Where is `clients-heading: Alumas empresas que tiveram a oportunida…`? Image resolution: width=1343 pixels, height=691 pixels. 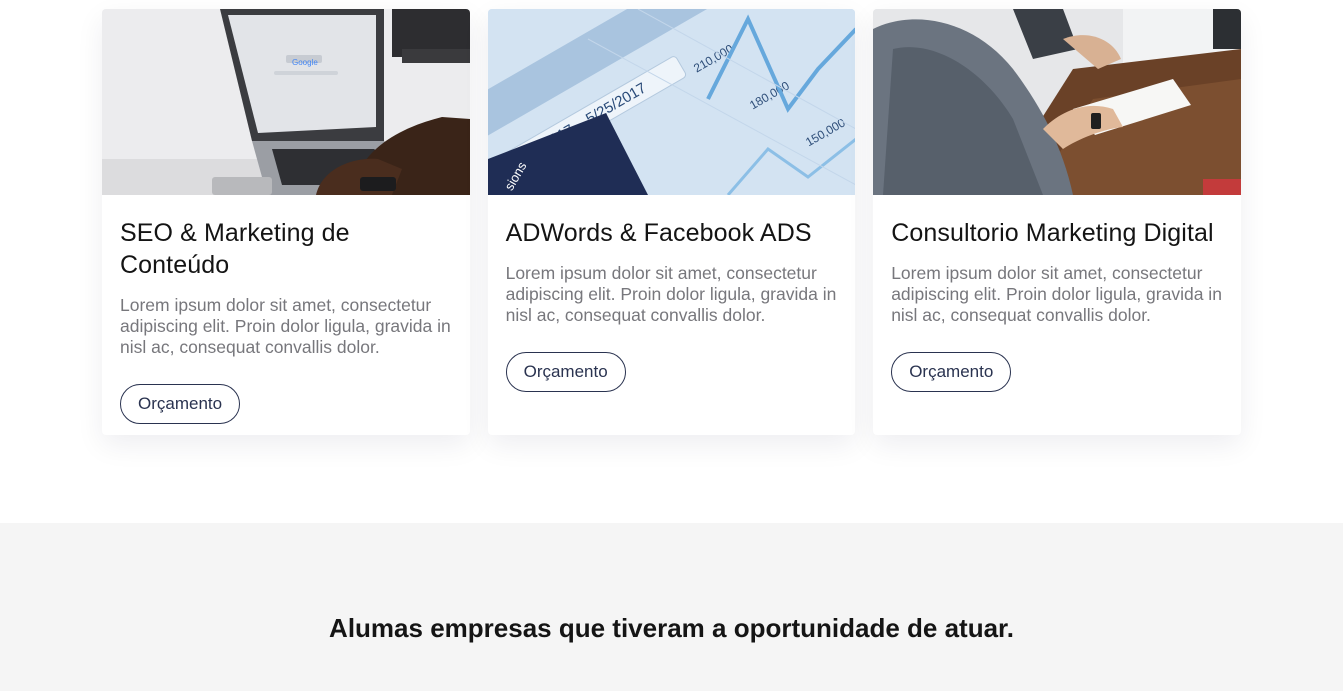 clients-heading: Alumas empresas que tiveram a oportunida… is located at coordinates (671, 628).